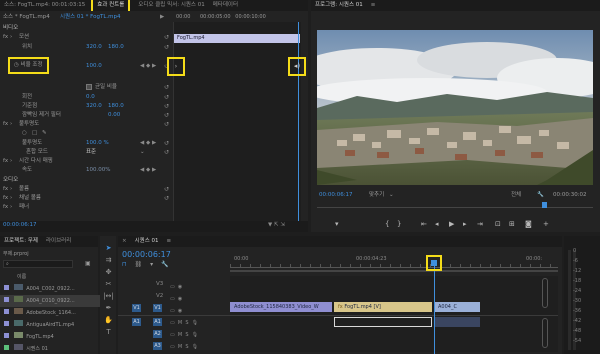  Describe the element at coordinates (86, 207) in the screenshot. I see `ec-panner-row: fx › 패너` at that location.